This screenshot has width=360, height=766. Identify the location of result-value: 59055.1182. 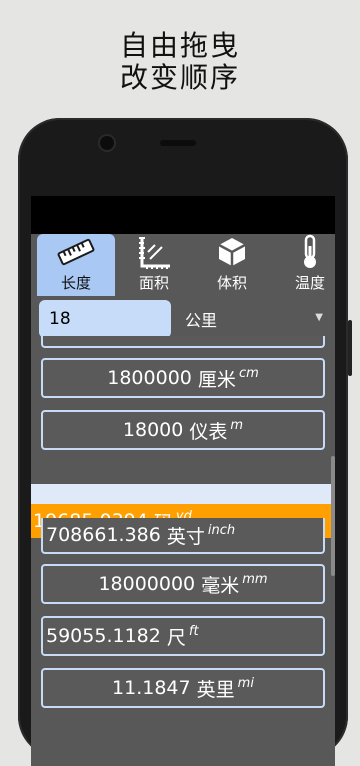
(103, 636).